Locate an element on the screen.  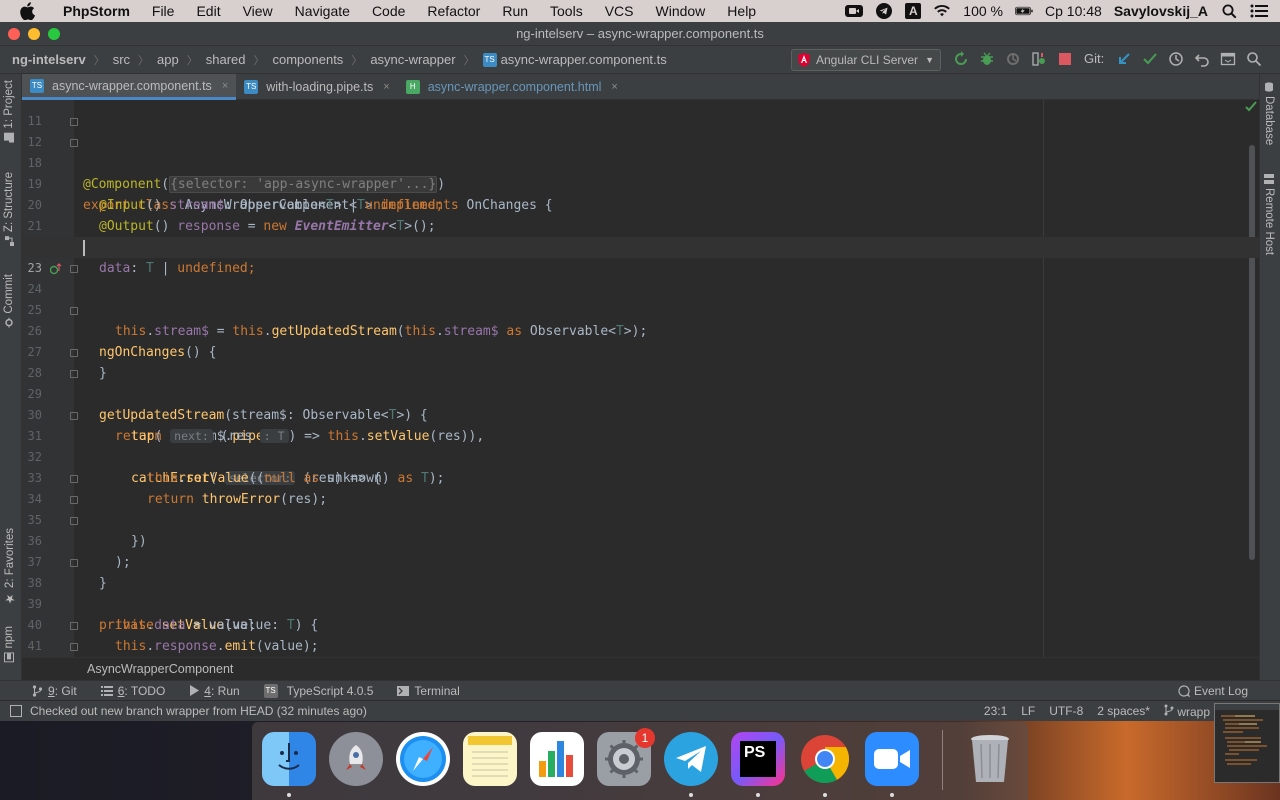
tool-window-todo: 6: TODO is located at coordinates (132, 691).